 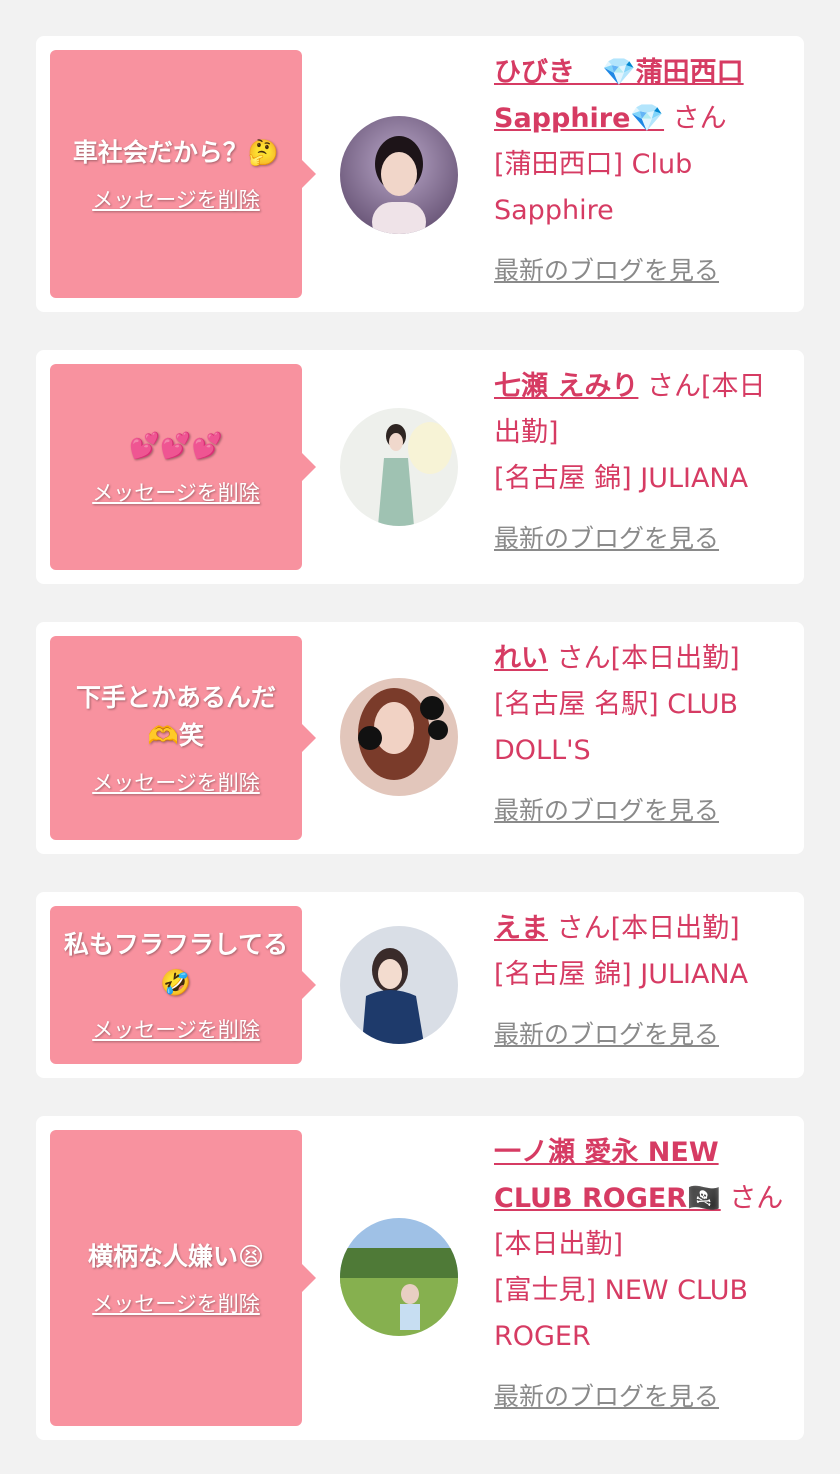 What do you see at coordinates (607, 1175) in the screenshot?
I see `profile-name-link: 一ノ瀬 愛永 NEW CLUB ROGER🏴‍☠️` at bounding box center [607, 1175].